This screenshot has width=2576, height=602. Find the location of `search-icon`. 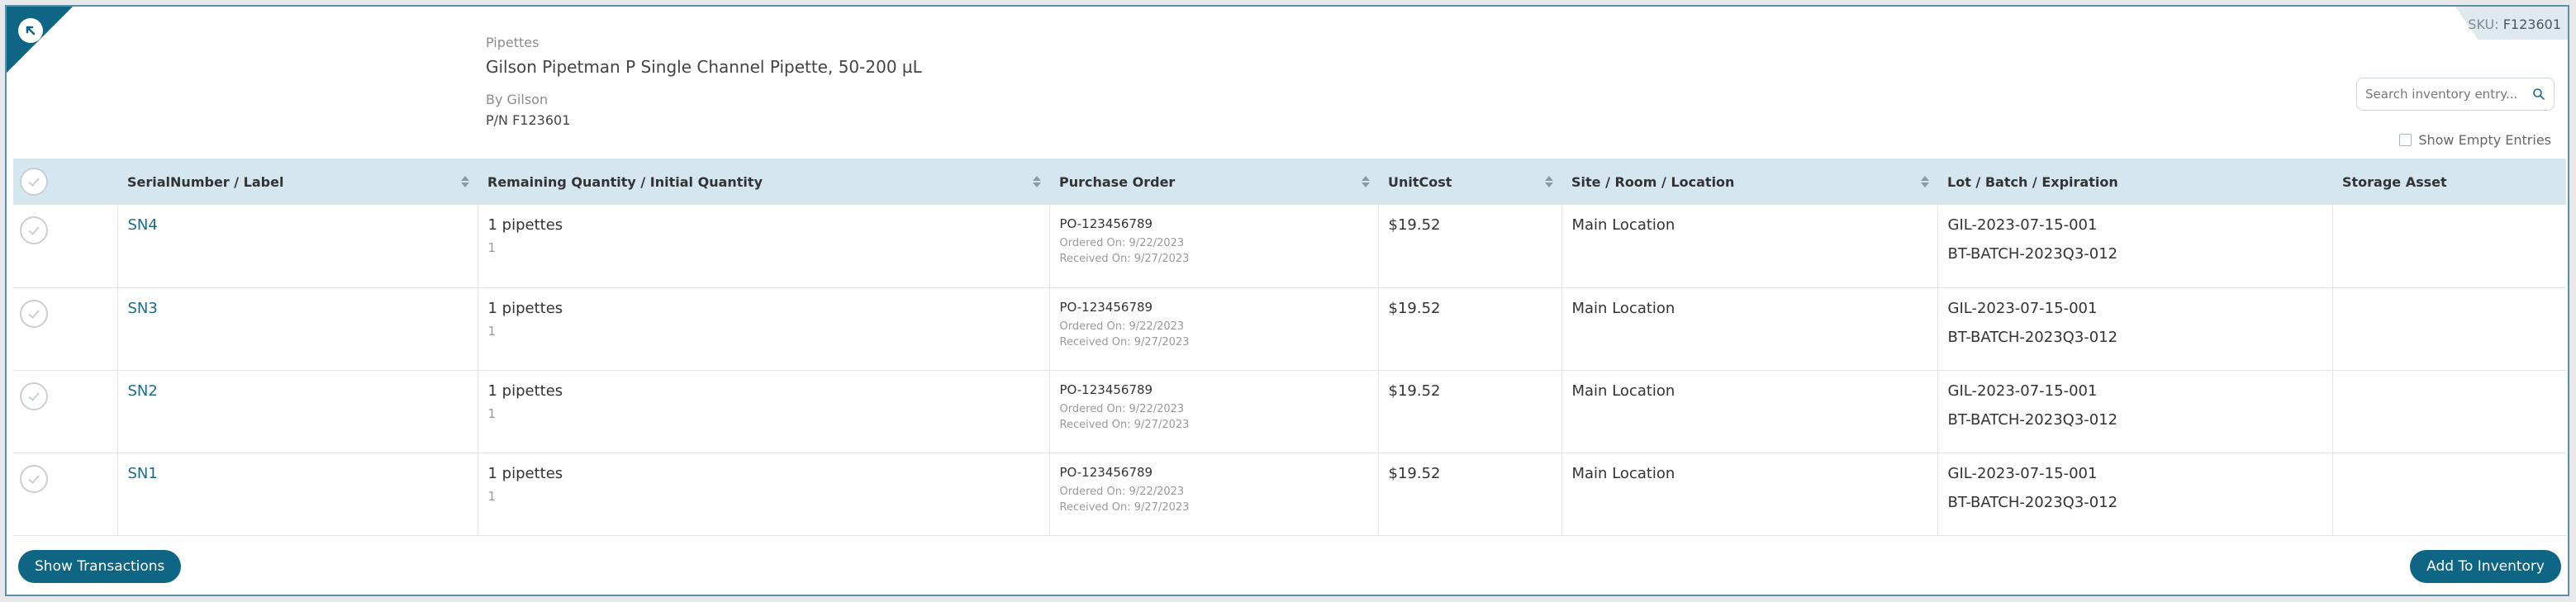

search-icon is located at coordinates (2538, 94).